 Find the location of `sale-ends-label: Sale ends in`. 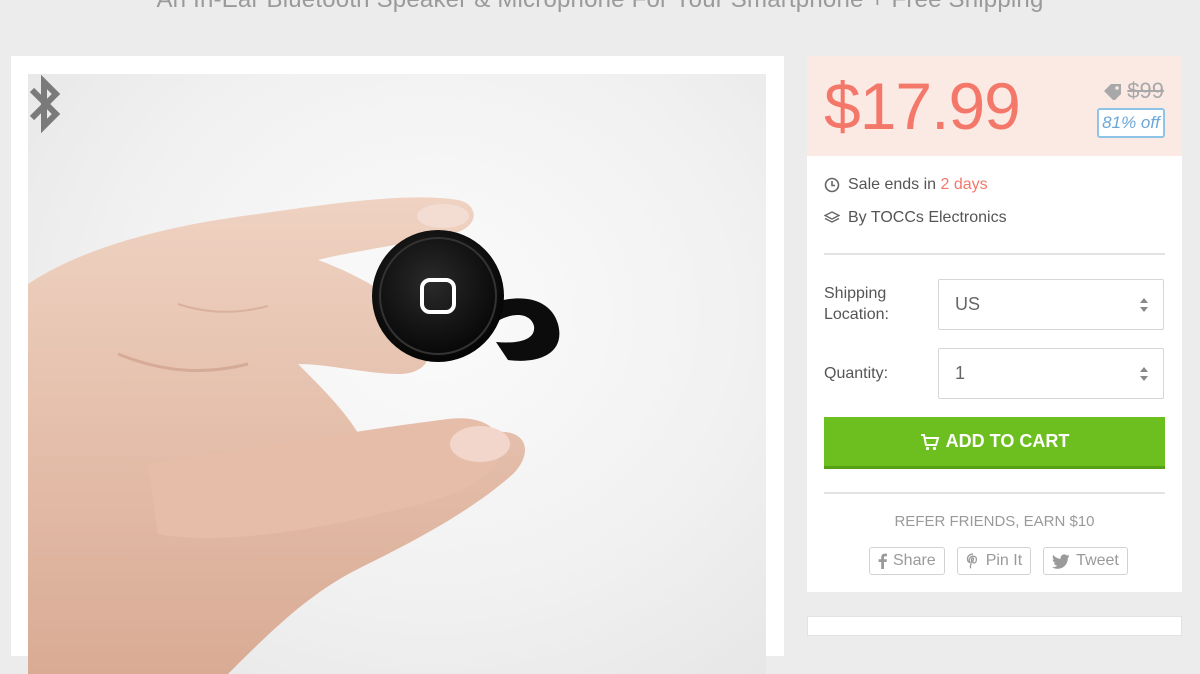

sale-ends-label: Sale ends in is located at coordinates (894, 184).